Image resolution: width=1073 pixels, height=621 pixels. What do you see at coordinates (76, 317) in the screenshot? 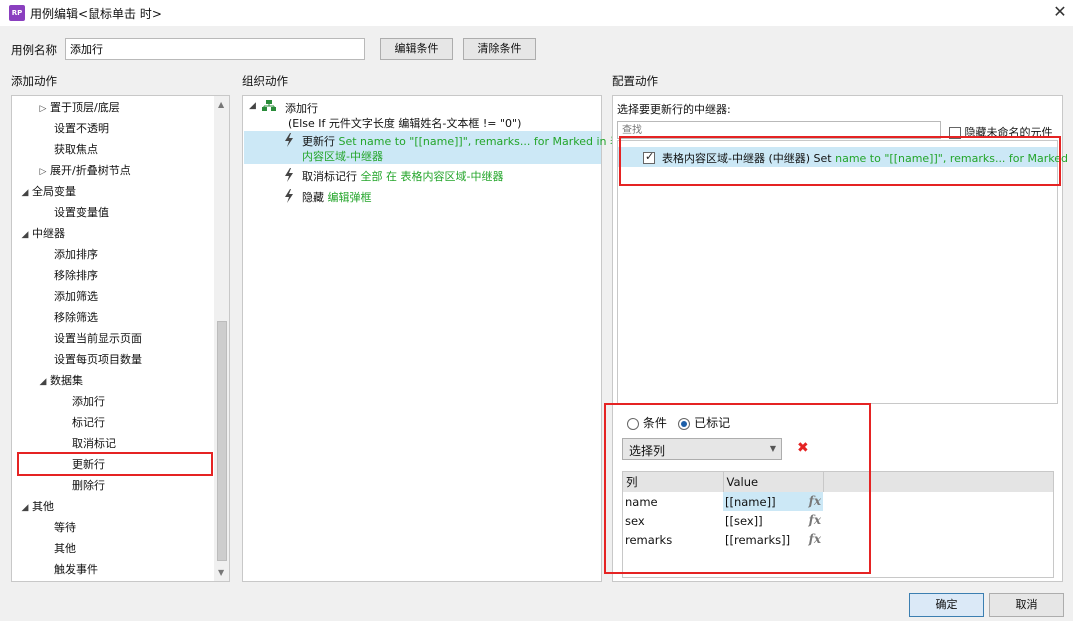
I see `tree-item-remove-filter: 移除筛选` at bounding box center [76, 317].